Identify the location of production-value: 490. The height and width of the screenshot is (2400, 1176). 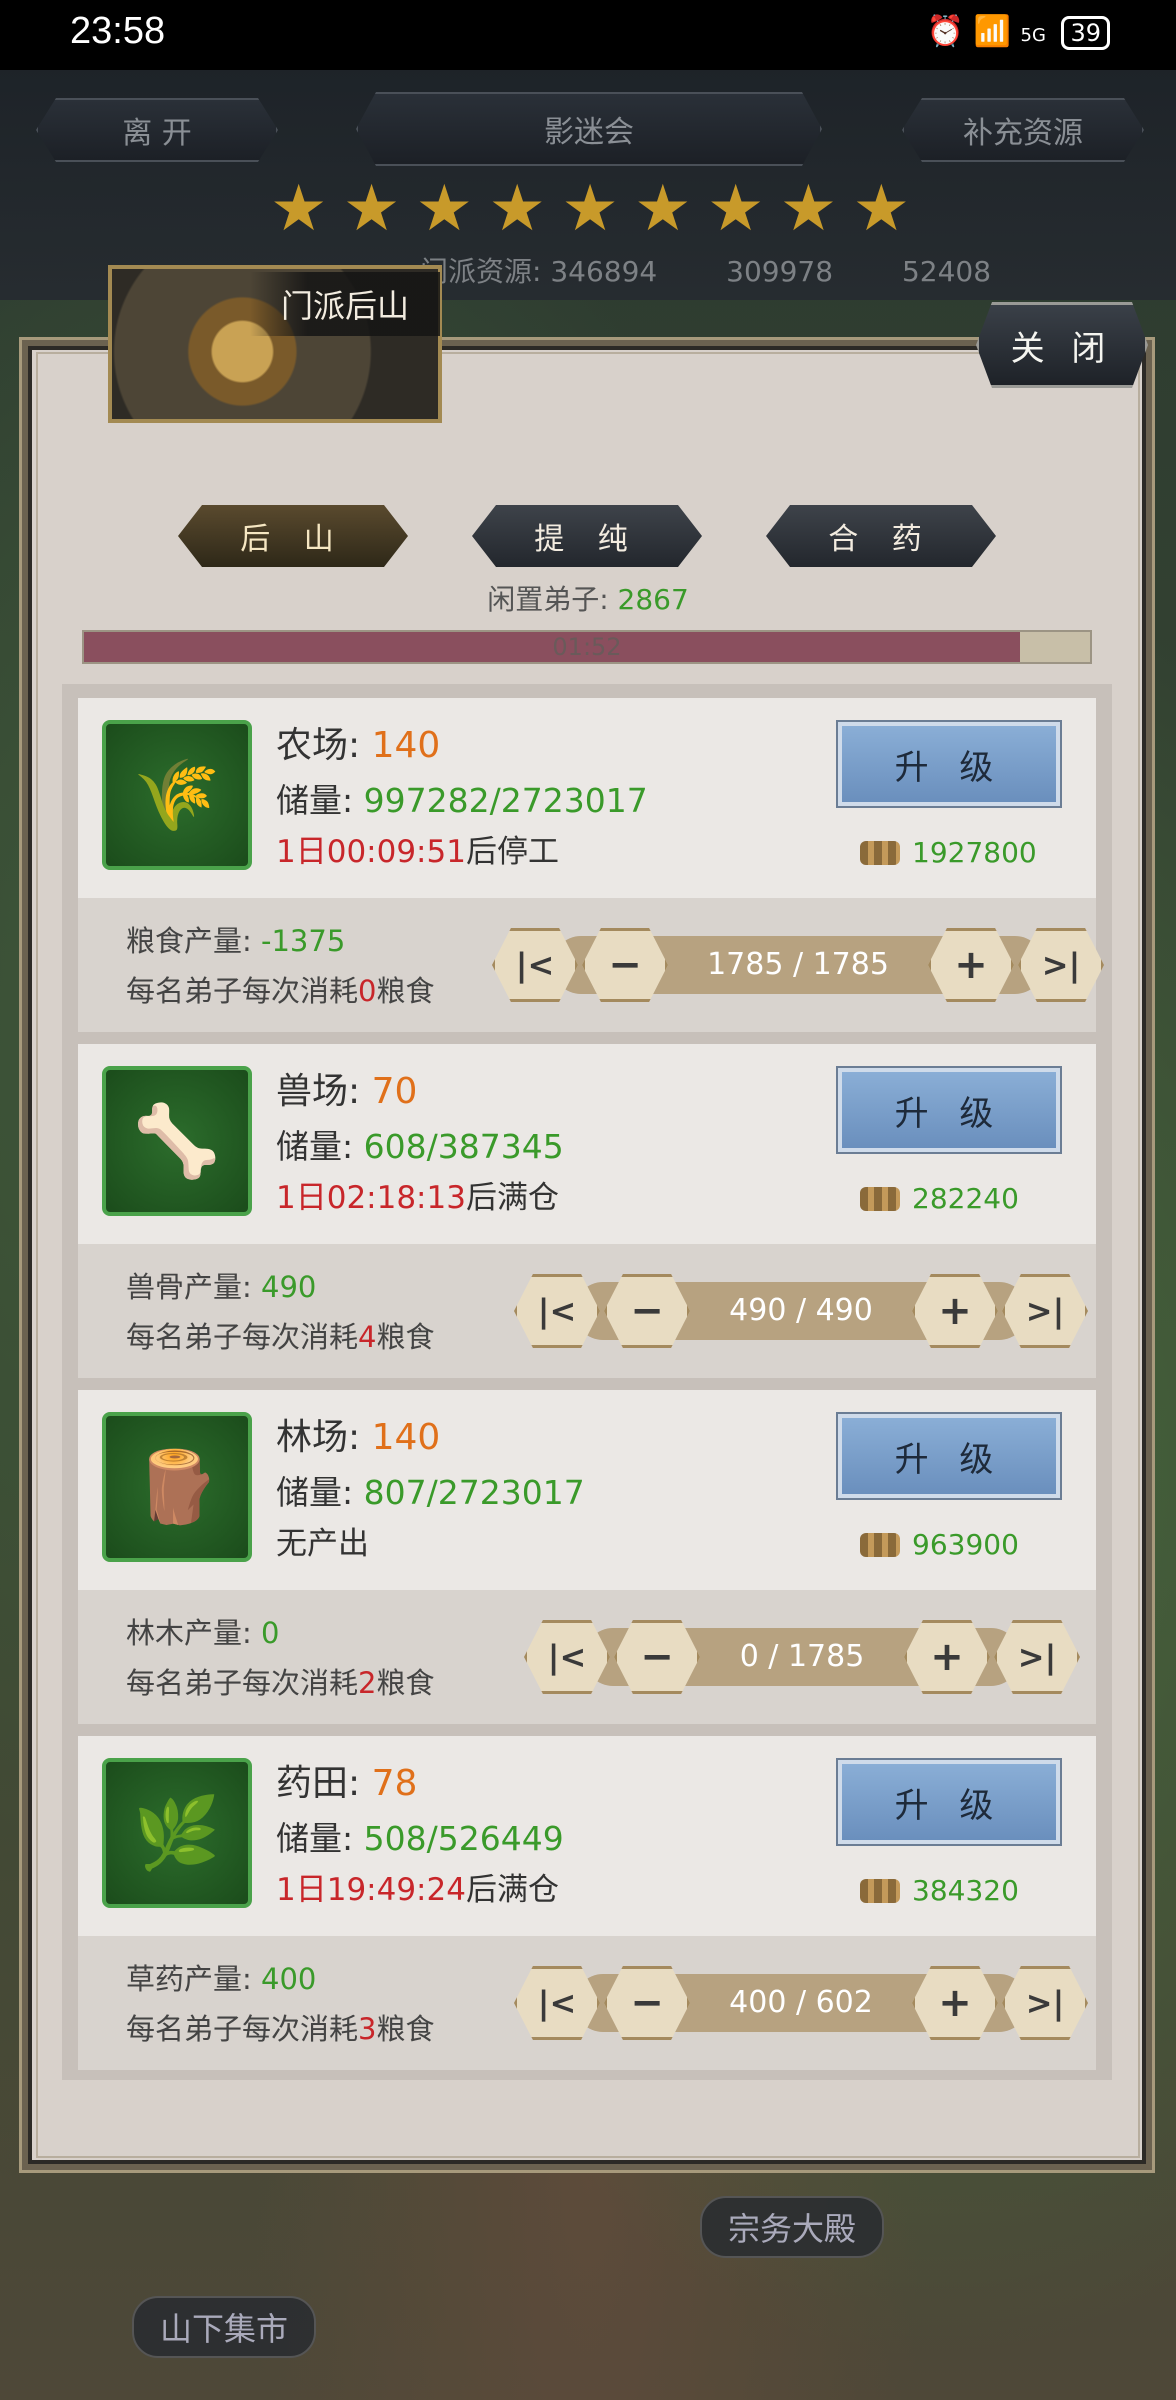
(289, 1287).